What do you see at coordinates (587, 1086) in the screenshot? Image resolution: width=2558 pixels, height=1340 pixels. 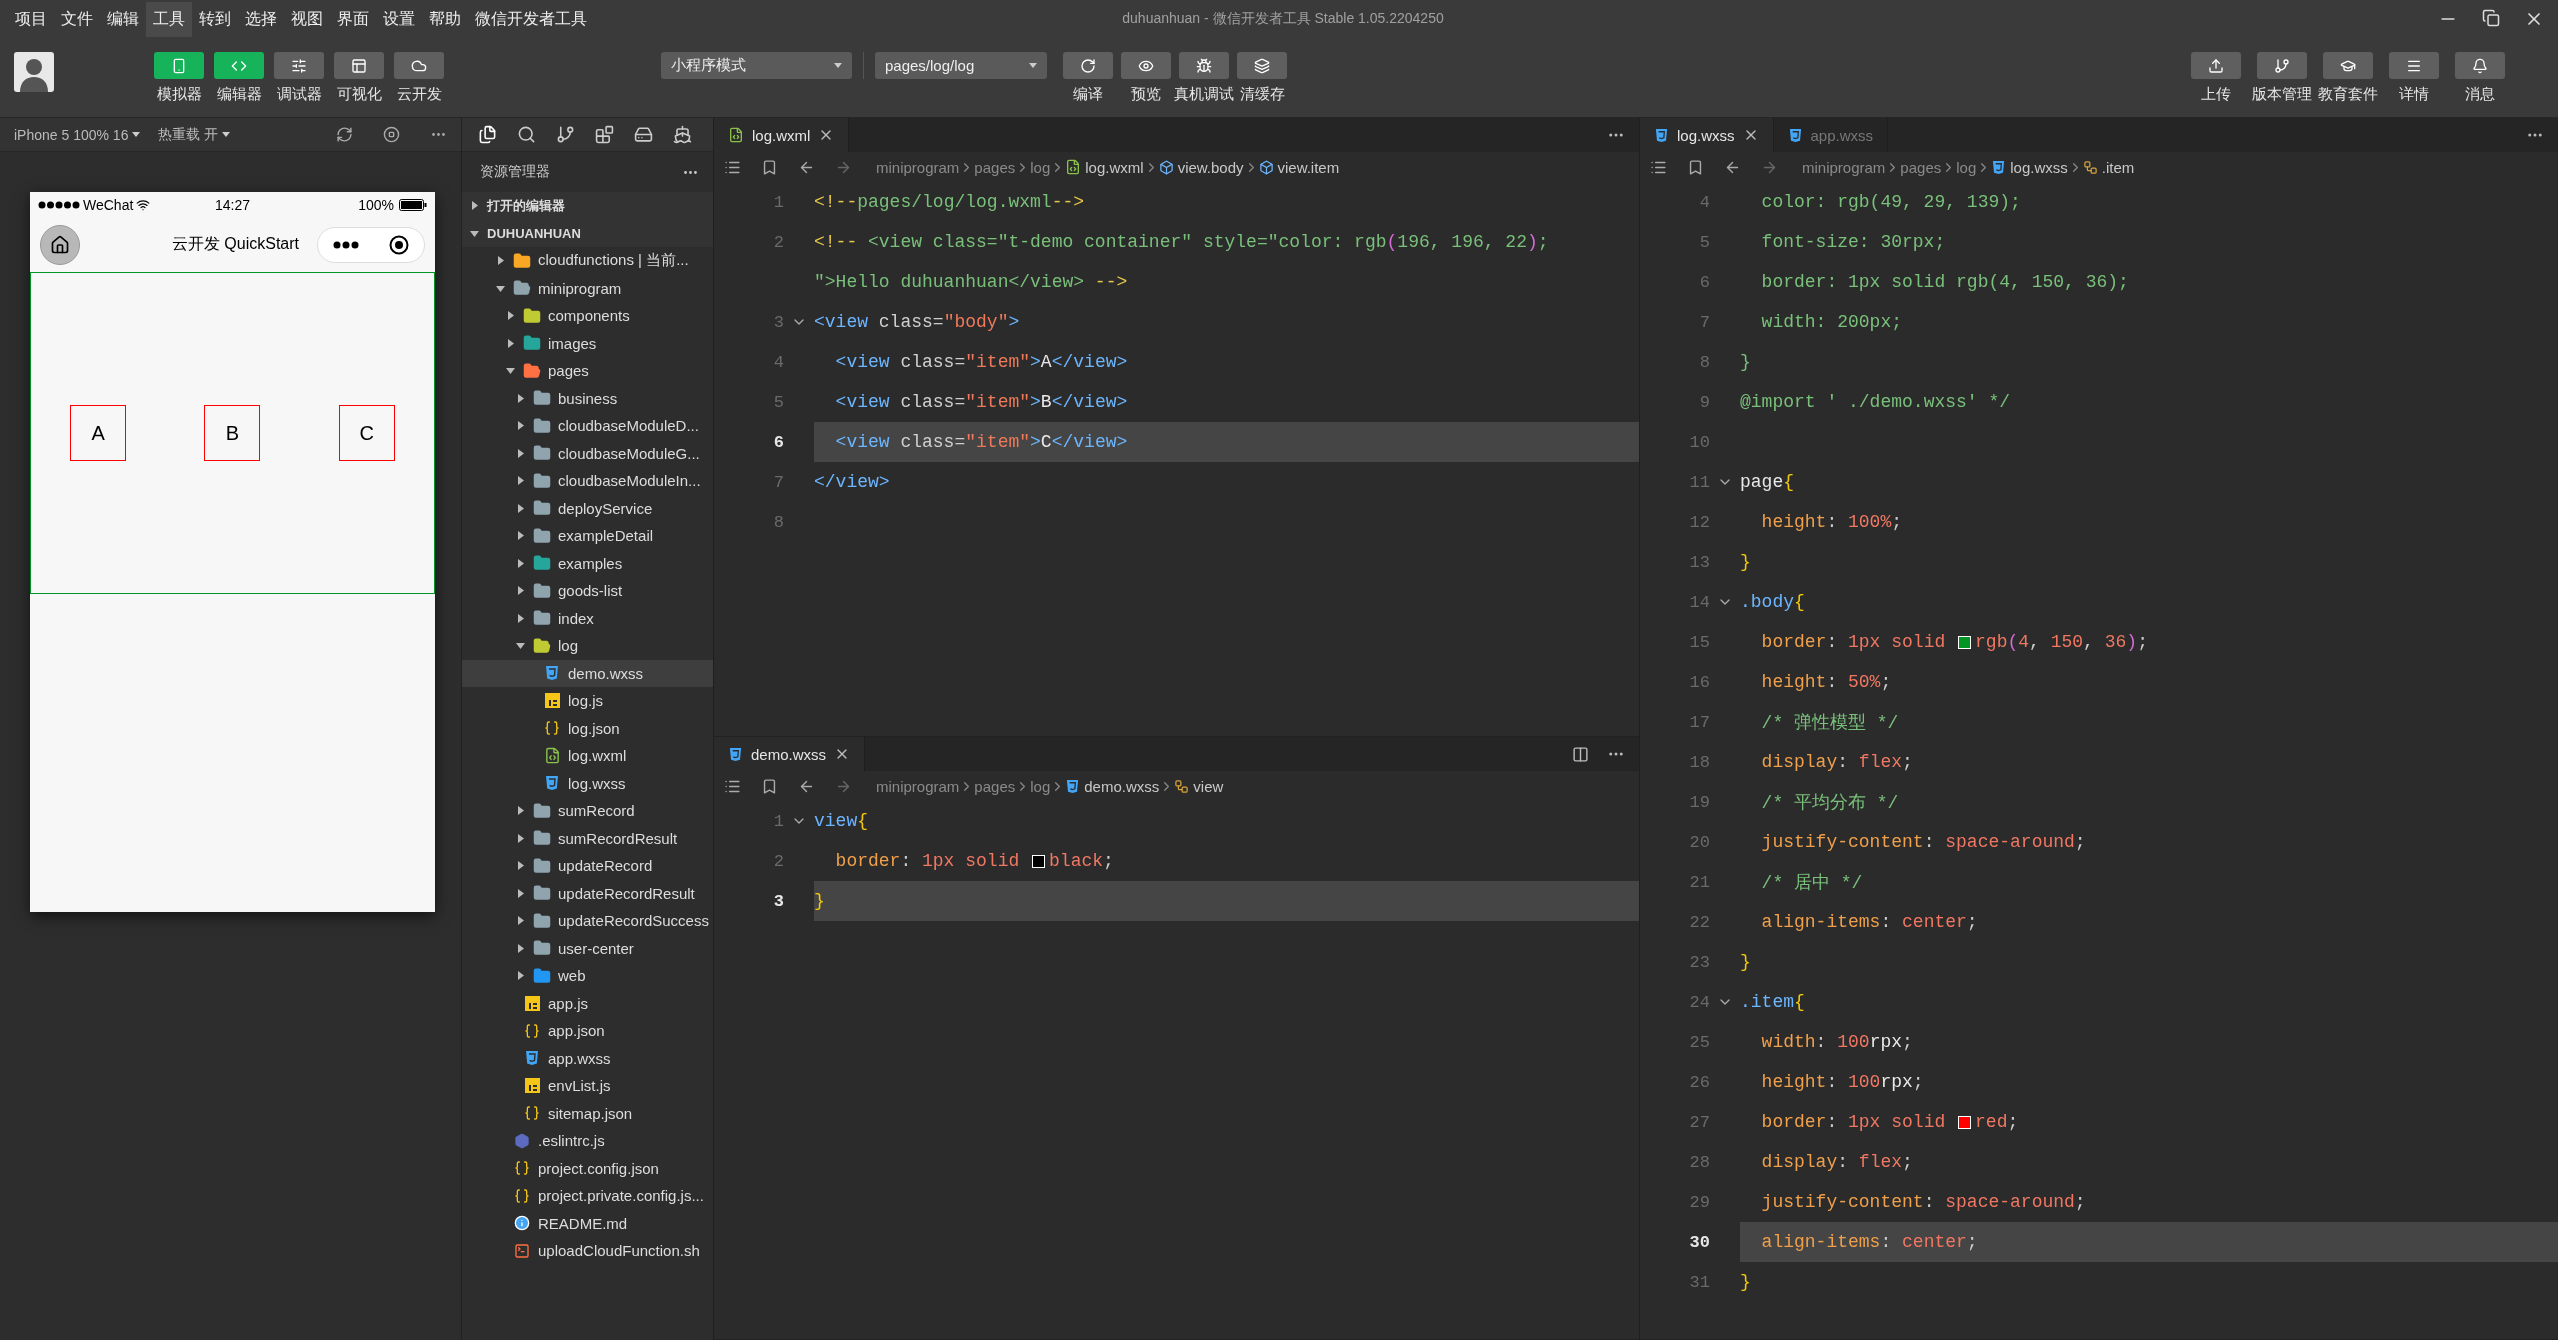 I see `tree-item: envList.js` at bounding box center [587, 1086].